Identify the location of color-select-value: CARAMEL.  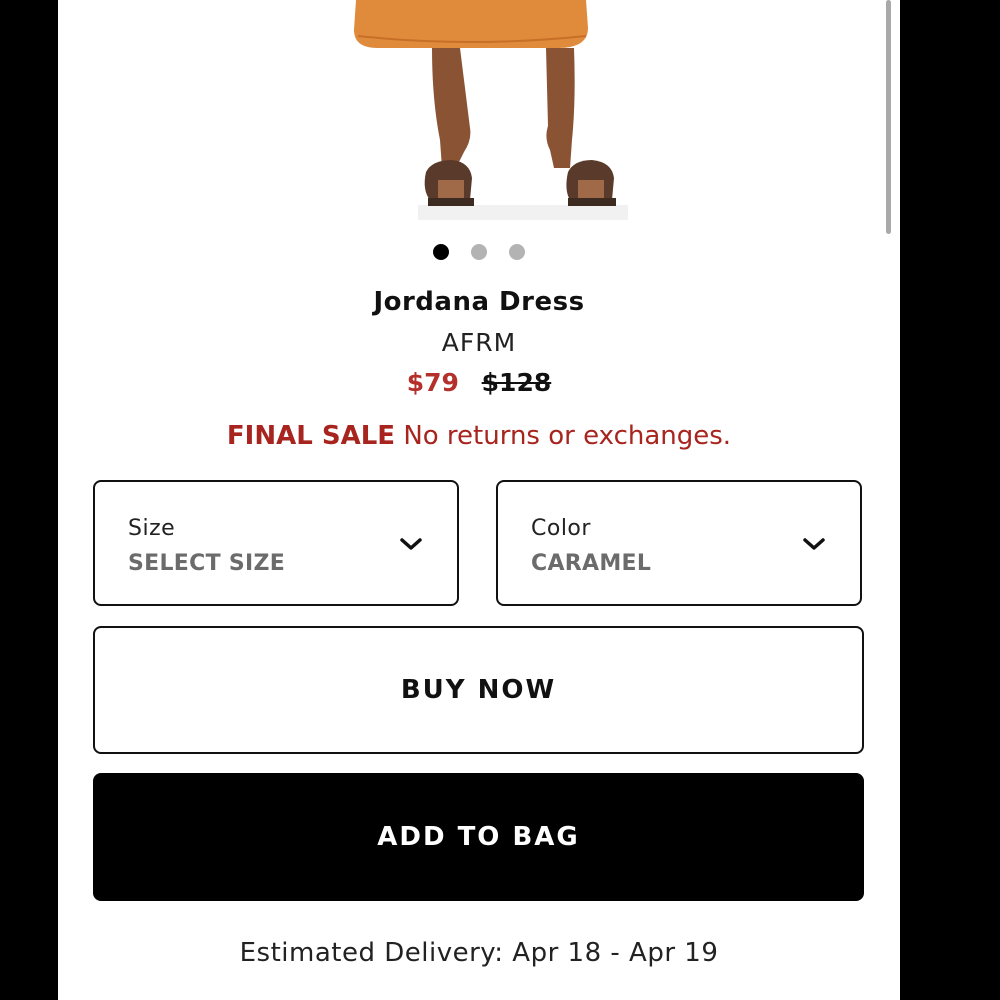
(591, 563).